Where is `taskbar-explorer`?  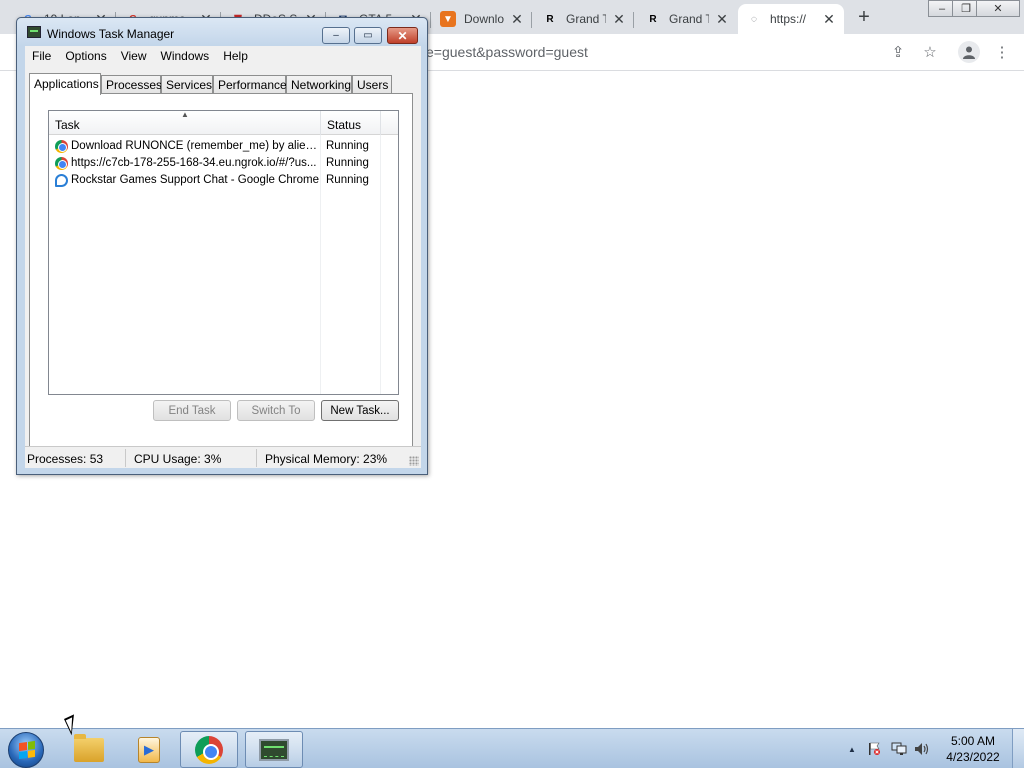
taskbar-explorer is located at coordinates (89, 749).